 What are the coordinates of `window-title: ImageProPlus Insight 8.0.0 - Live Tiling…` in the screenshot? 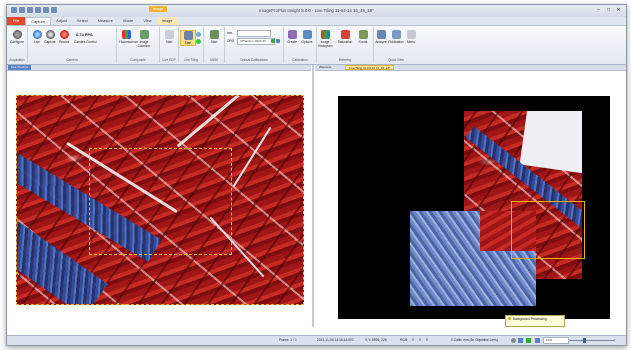 It's located at (316, 10).